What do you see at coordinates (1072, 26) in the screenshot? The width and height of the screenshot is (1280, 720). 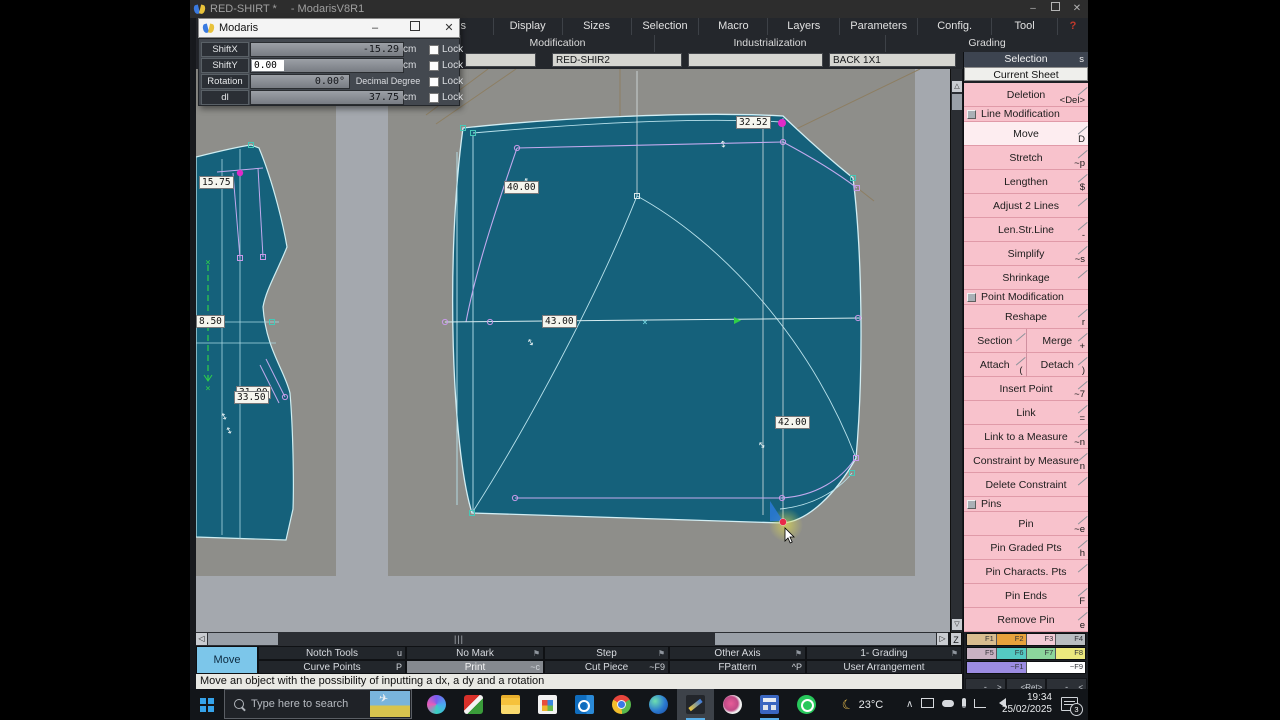 I see `help-menu: ?` at bounding box center [1072, 26].